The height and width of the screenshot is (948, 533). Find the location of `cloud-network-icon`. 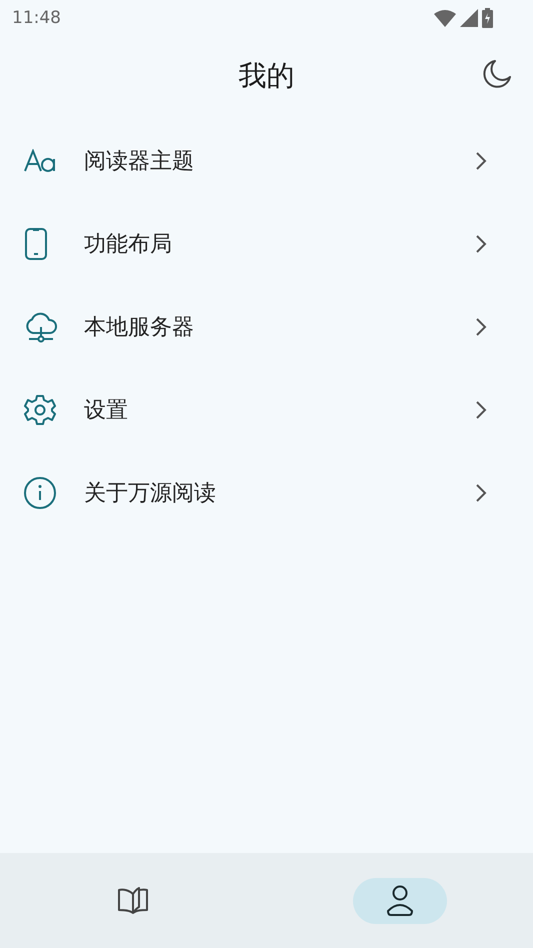

cloud-network-icon is located at coordinates (41, 326).